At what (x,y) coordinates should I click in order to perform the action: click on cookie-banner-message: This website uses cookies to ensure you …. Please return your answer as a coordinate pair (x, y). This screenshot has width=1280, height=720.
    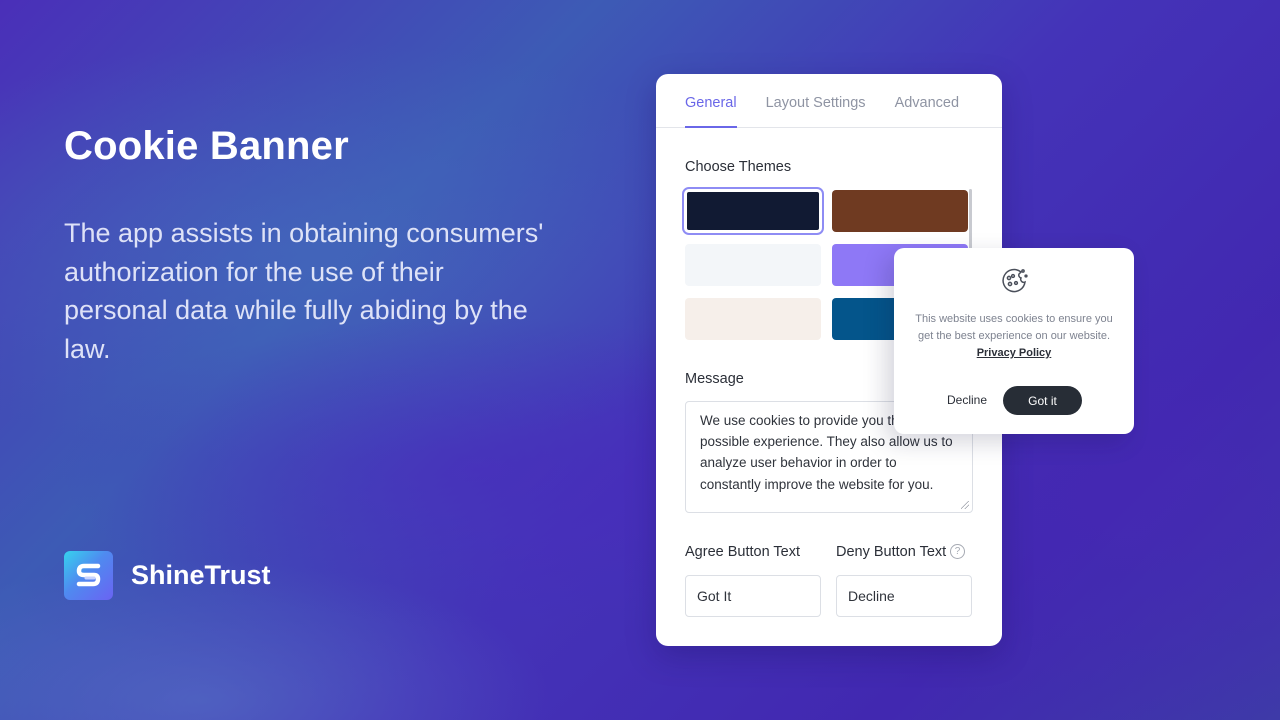
    Looking at the image, I should click on (1014, 336).